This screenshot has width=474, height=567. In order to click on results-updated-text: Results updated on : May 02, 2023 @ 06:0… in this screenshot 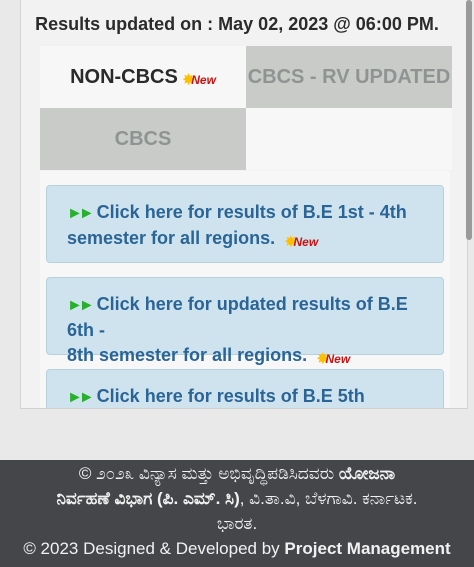, I will do `click(237, 24)`.